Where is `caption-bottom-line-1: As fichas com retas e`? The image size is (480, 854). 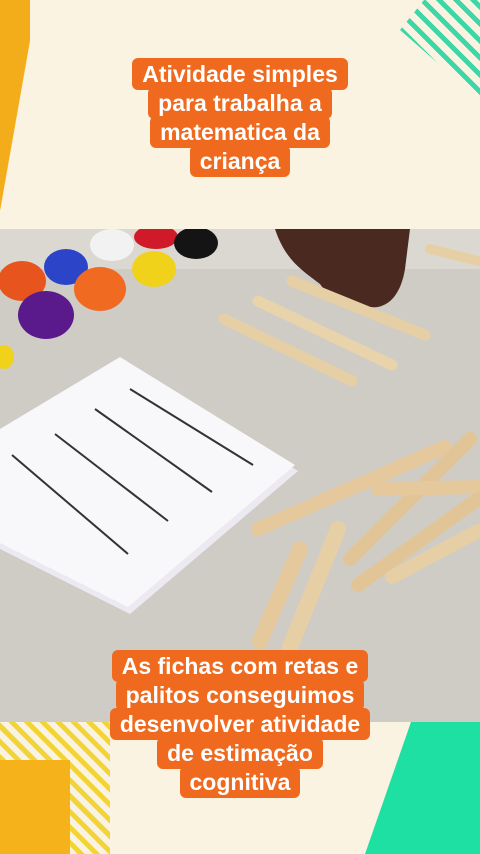 caption-bottom-line-1: As fichas com retas e is located at coordinates (240, 666).